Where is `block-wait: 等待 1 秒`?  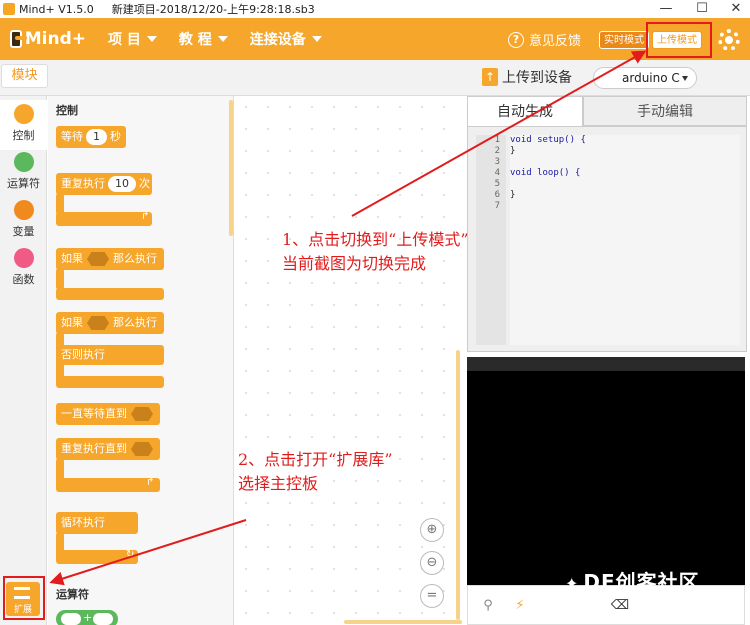 block-wait: 等待 1 秒 is located at coordinates (91, 137).